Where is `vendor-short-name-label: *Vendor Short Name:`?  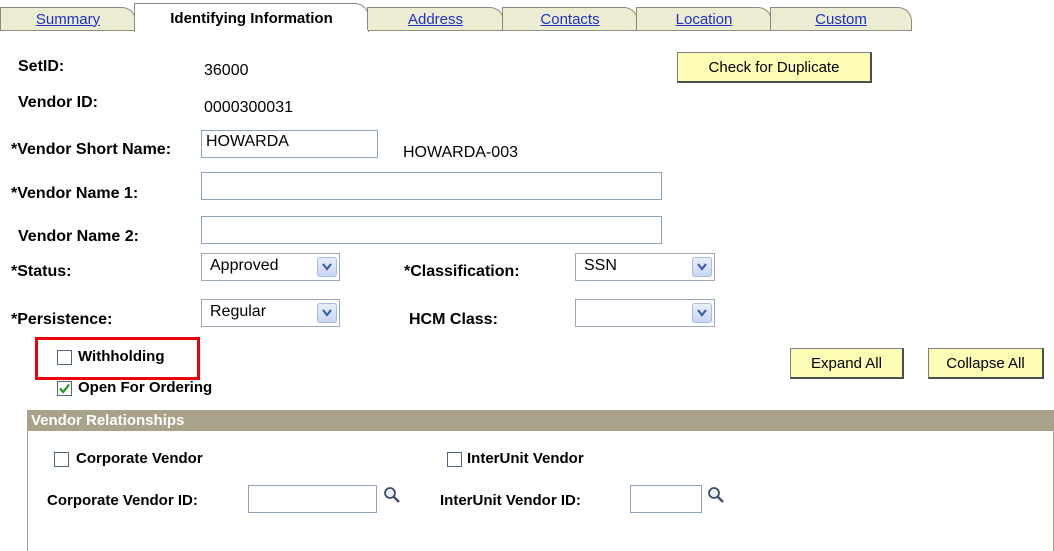
vendor-short-name-label: *Vendor Short Name: is located at coordinates (91, 149).